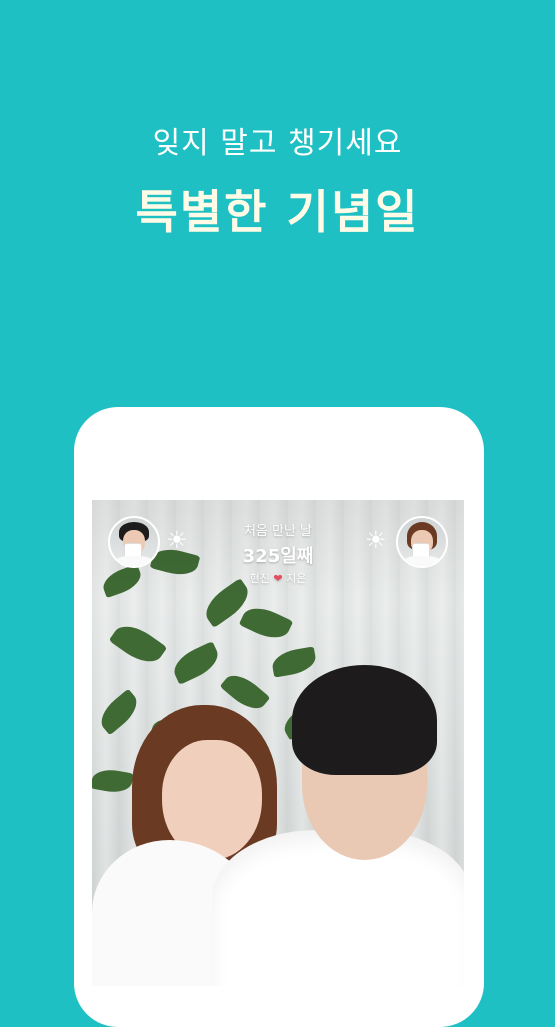  I want to click on anniversary-days: 325일째, so click(278, 556).